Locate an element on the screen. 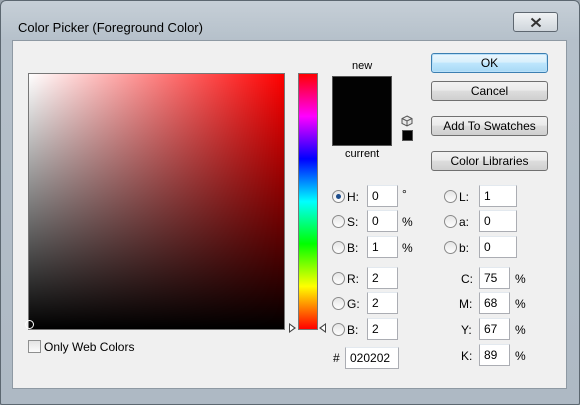 The height and width of the screenshot is (405, 580). only-web-colors-label: Only Web Colors is located at coordinates (89, 347).